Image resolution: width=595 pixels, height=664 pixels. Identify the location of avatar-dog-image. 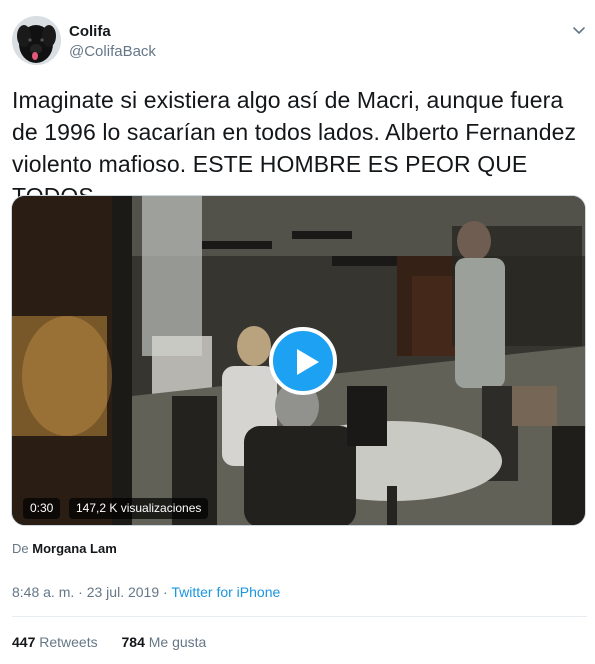
(36, 40).